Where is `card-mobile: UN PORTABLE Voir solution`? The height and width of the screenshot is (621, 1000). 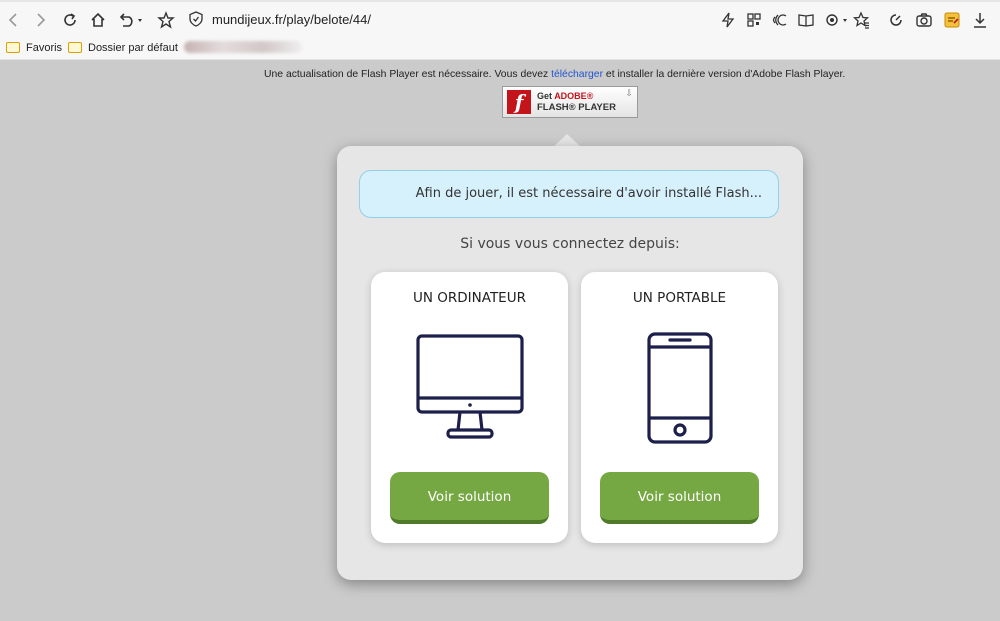 card-mobile: UN PORTABLE Voir solution is located at coordinates (679, 407).